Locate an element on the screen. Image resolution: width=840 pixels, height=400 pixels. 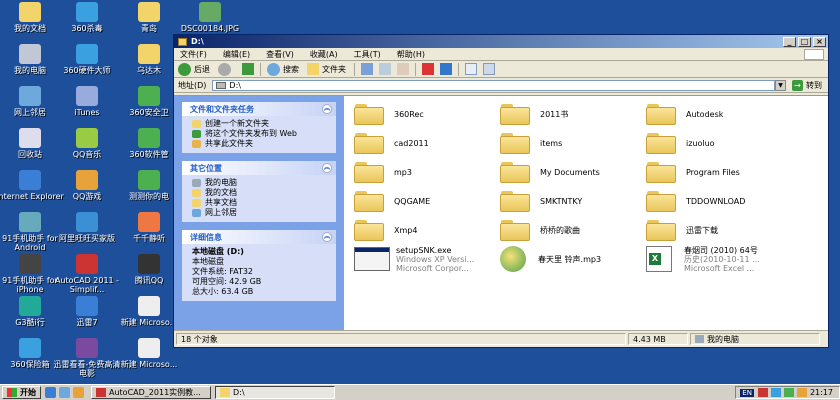
file-item: Autodesk is located at coordinates (718, 114).